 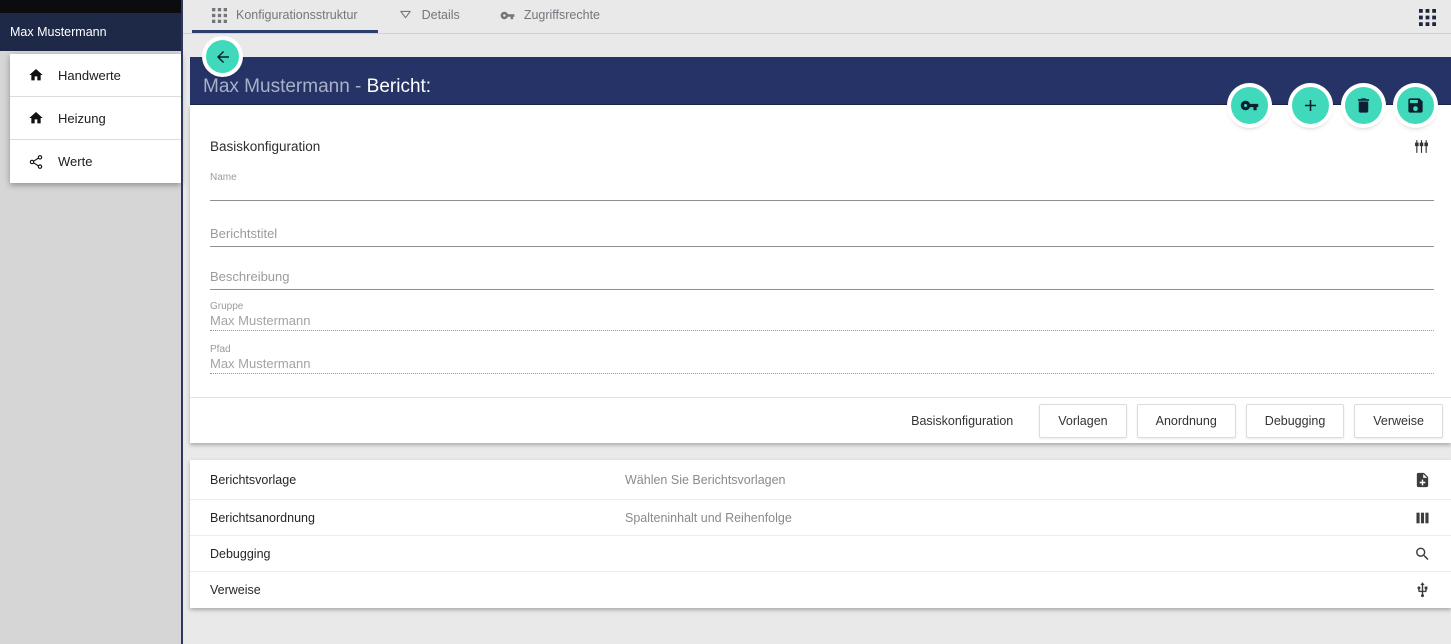 I want to click on list-row-label: Berichtsanordnung, so click(x=262, y=517).